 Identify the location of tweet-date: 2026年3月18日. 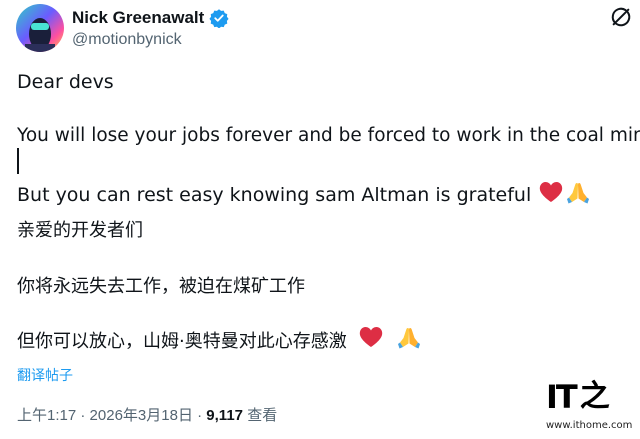
(141, 415).